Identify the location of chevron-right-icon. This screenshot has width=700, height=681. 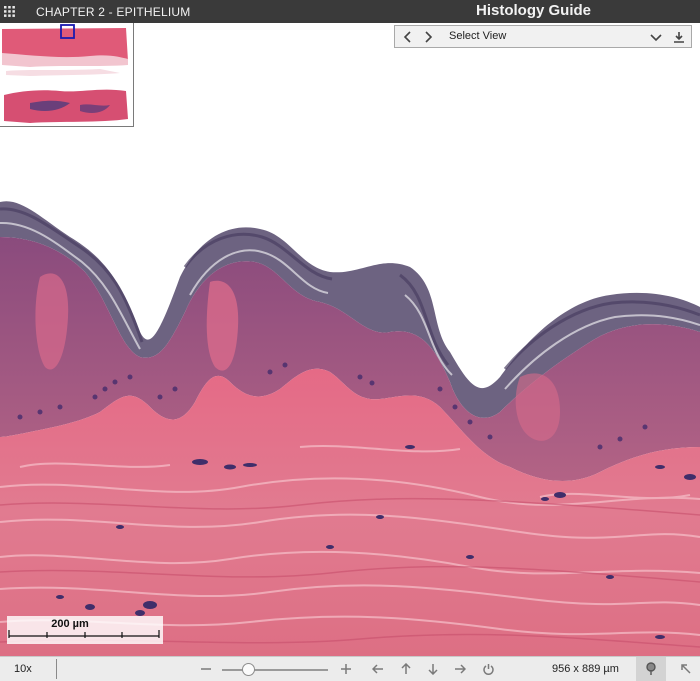
(428, 36).